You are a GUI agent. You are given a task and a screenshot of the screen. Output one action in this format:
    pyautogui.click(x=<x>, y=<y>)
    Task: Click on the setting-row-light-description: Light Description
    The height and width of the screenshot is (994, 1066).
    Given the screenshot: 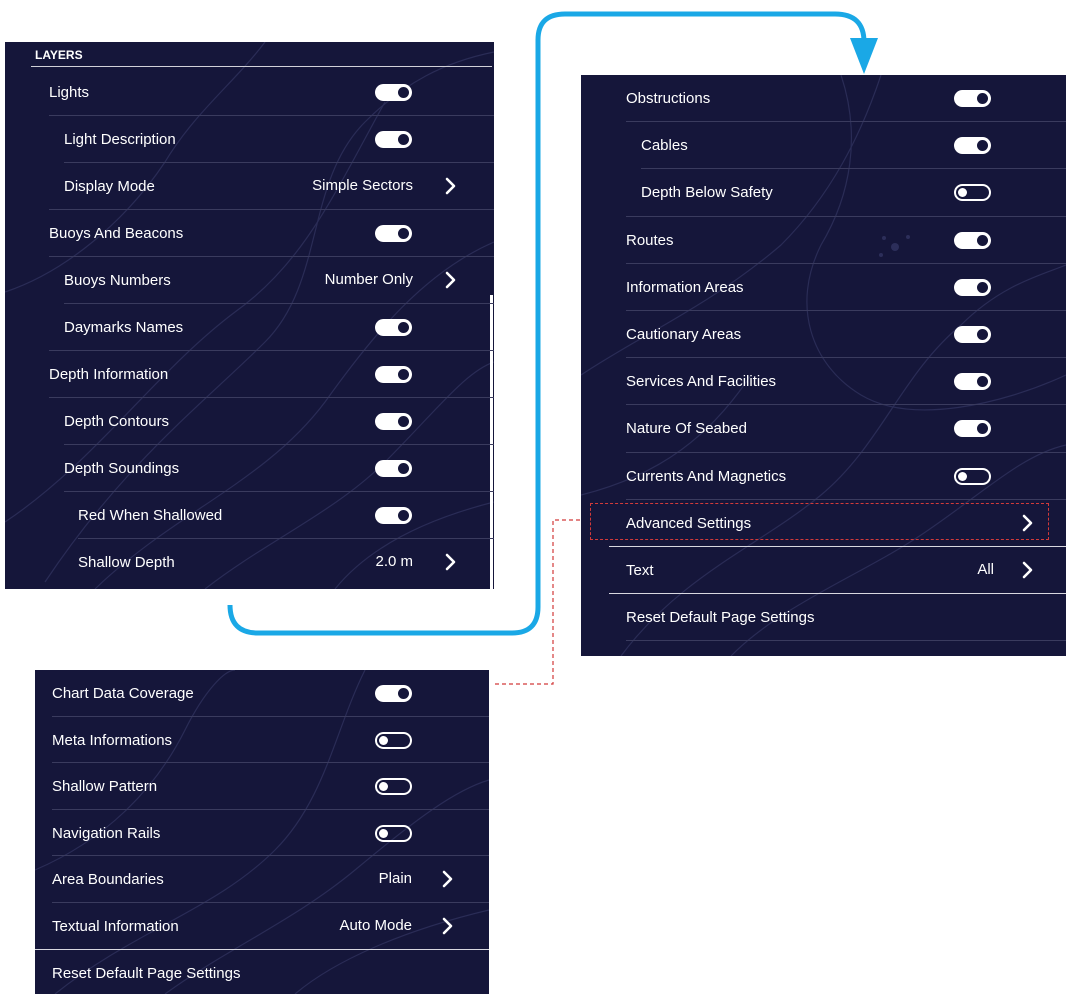 What is the action you would take?
    pyautogui.click(x=249, y=139)
    